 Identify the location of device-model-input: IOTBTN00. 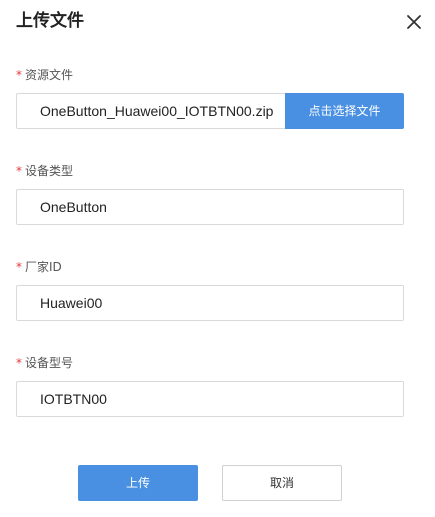
(210, 399).